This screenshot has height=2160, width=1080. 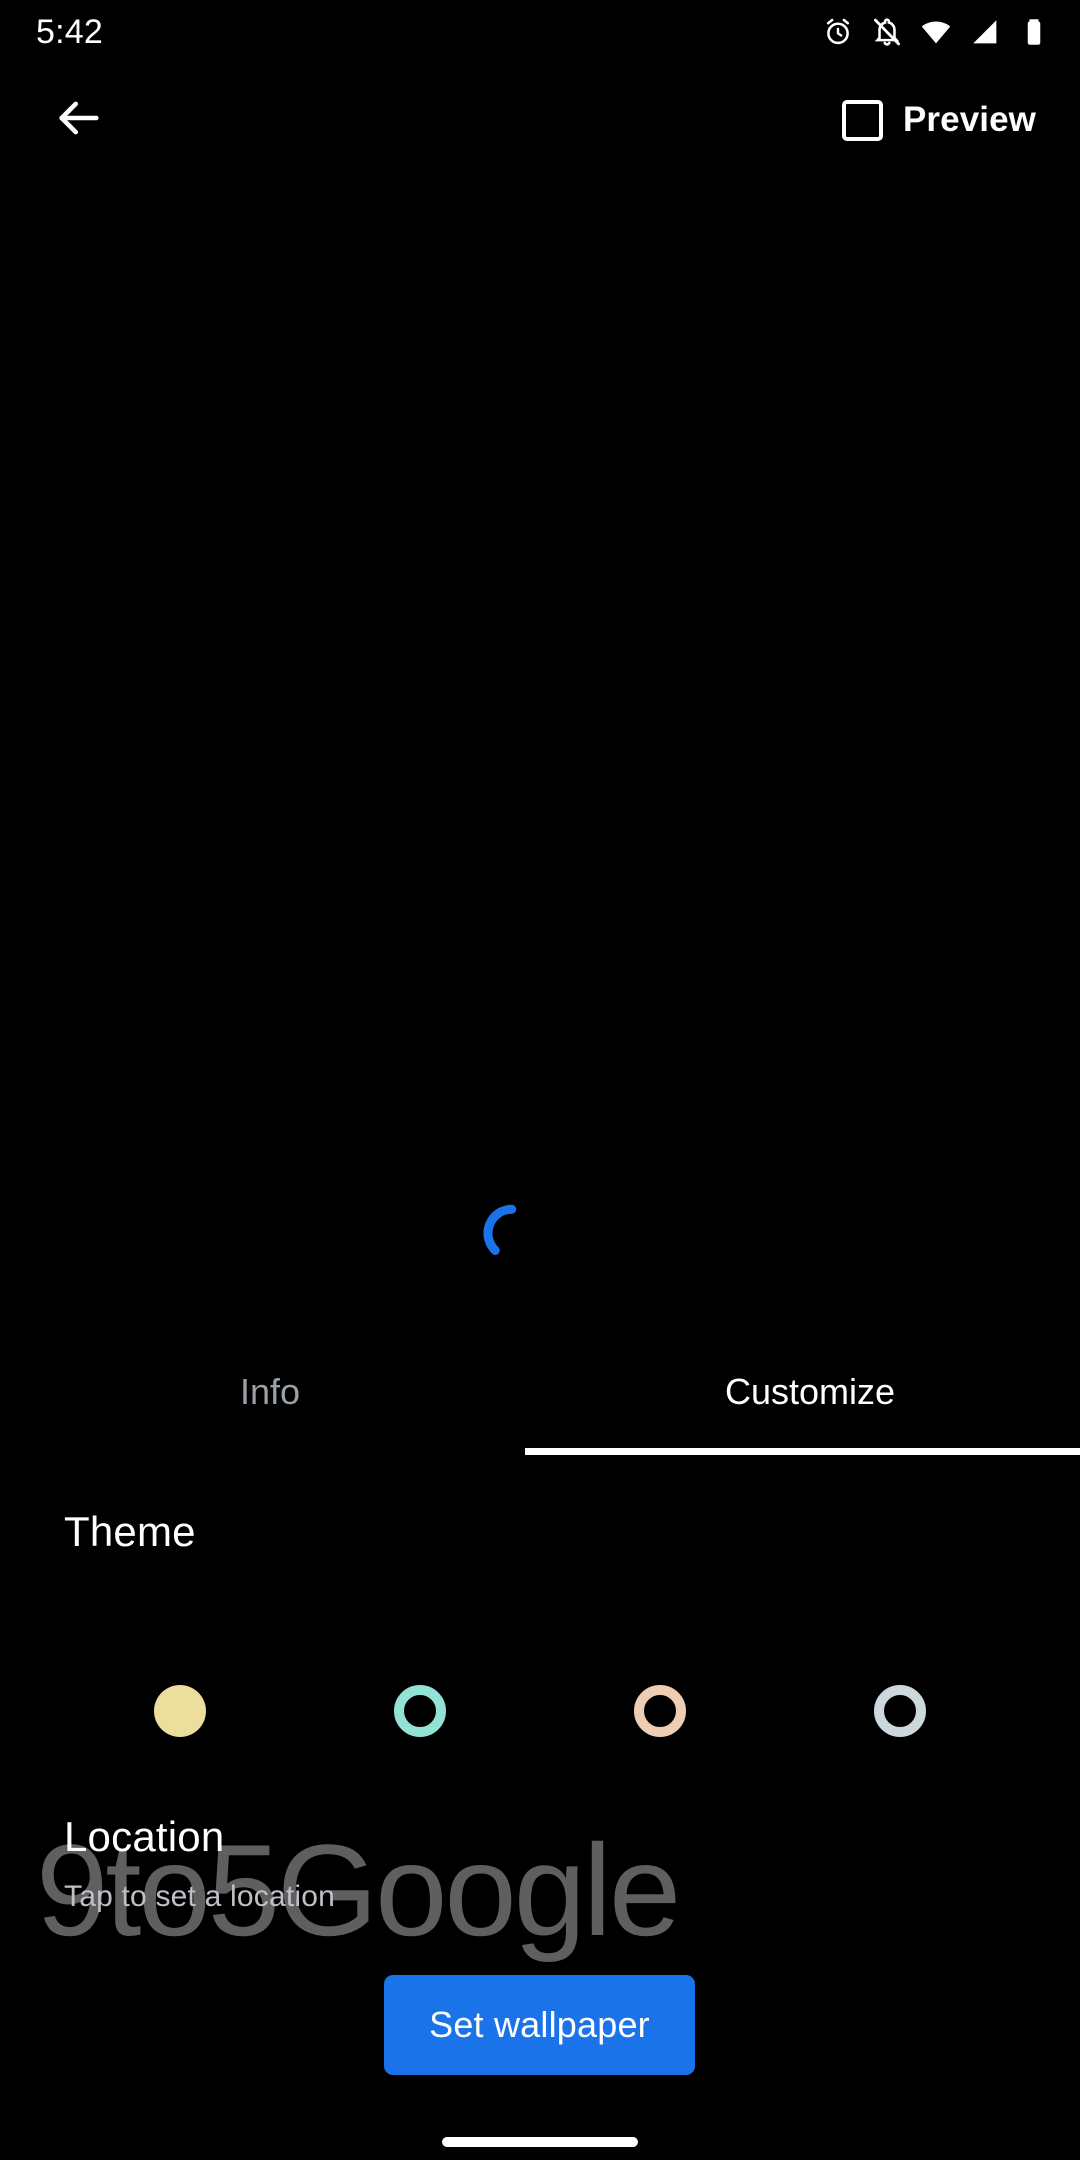 What do you see at coordinates (540, 2125) in the screenshot?
I see `gesture-nav-bar` at bounding box center [540, 2125].